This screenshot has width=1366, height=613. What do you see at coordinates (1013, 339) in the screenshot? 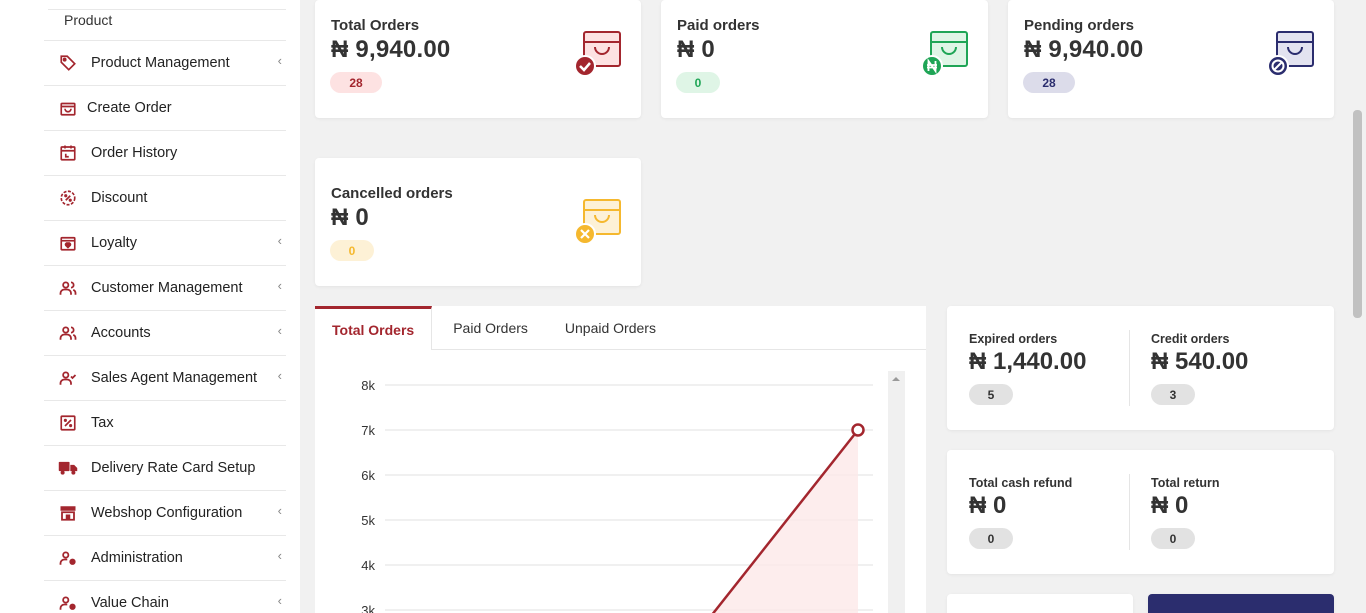
I see `expired-orders-title: Expired orders` at bounding box center [1013, 339].